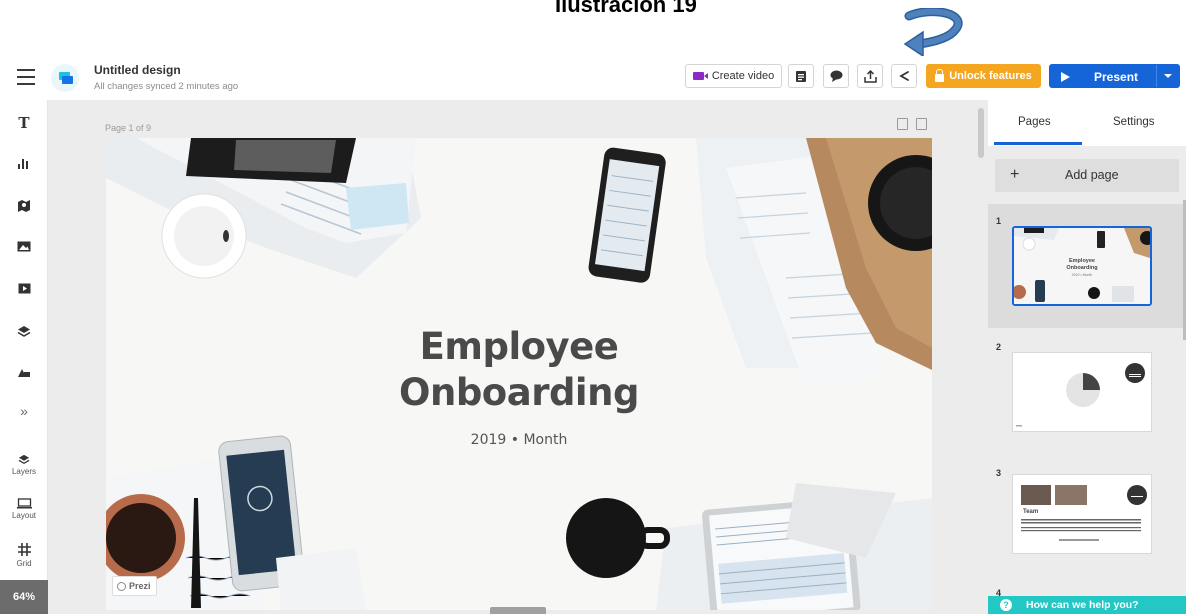  I want to click on thumbnail-title-text: Employee Onboarding, so click(1082, 264).